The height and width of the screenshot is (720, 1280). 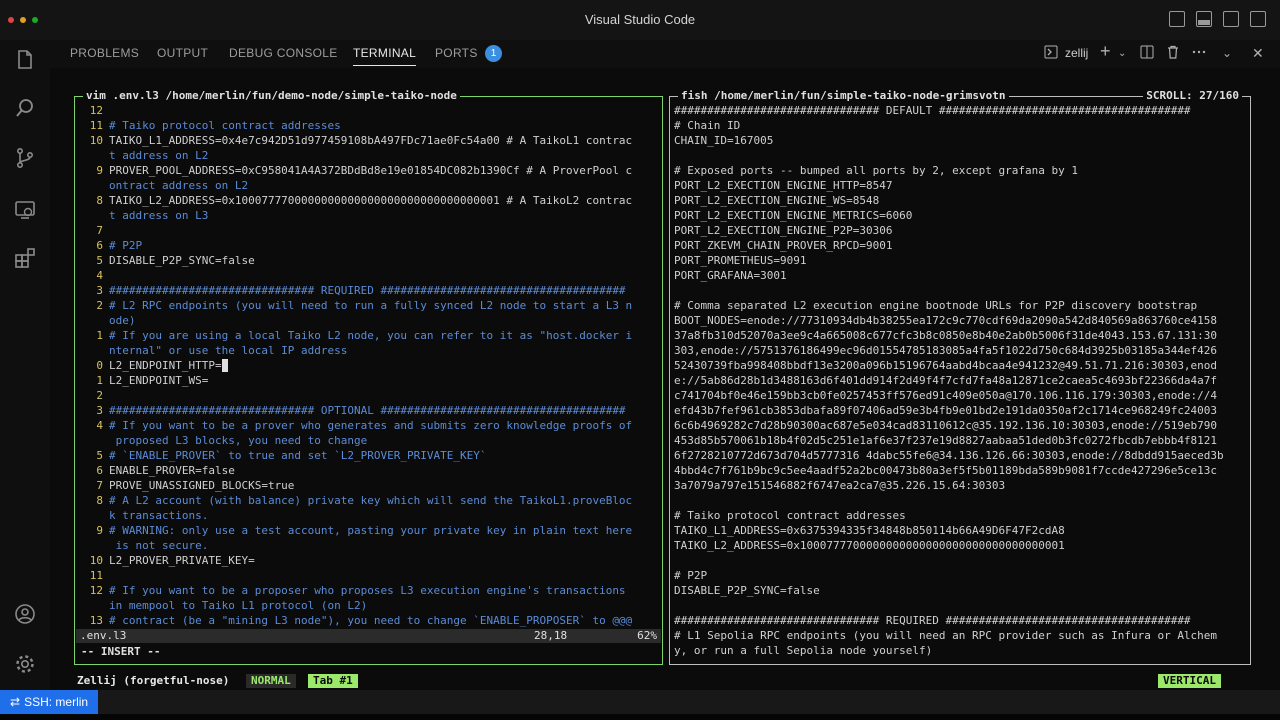 I want to click on line-number: 6, so click(x=99, y=245).